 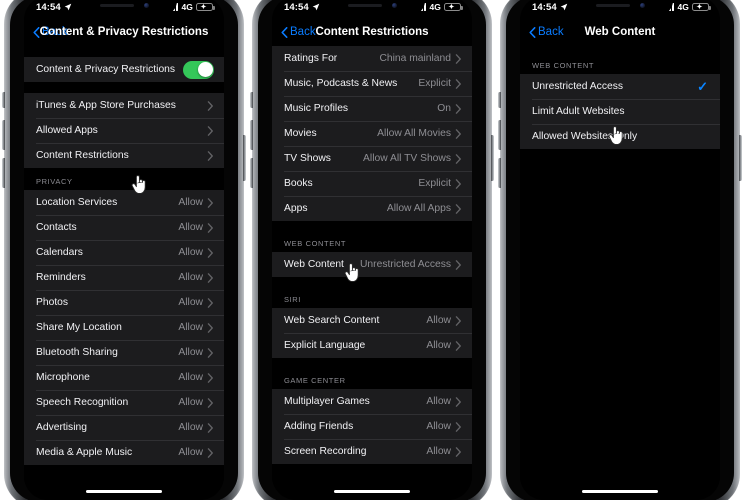 I want to click on row-value: China mainland, so click(x=415, y=58).